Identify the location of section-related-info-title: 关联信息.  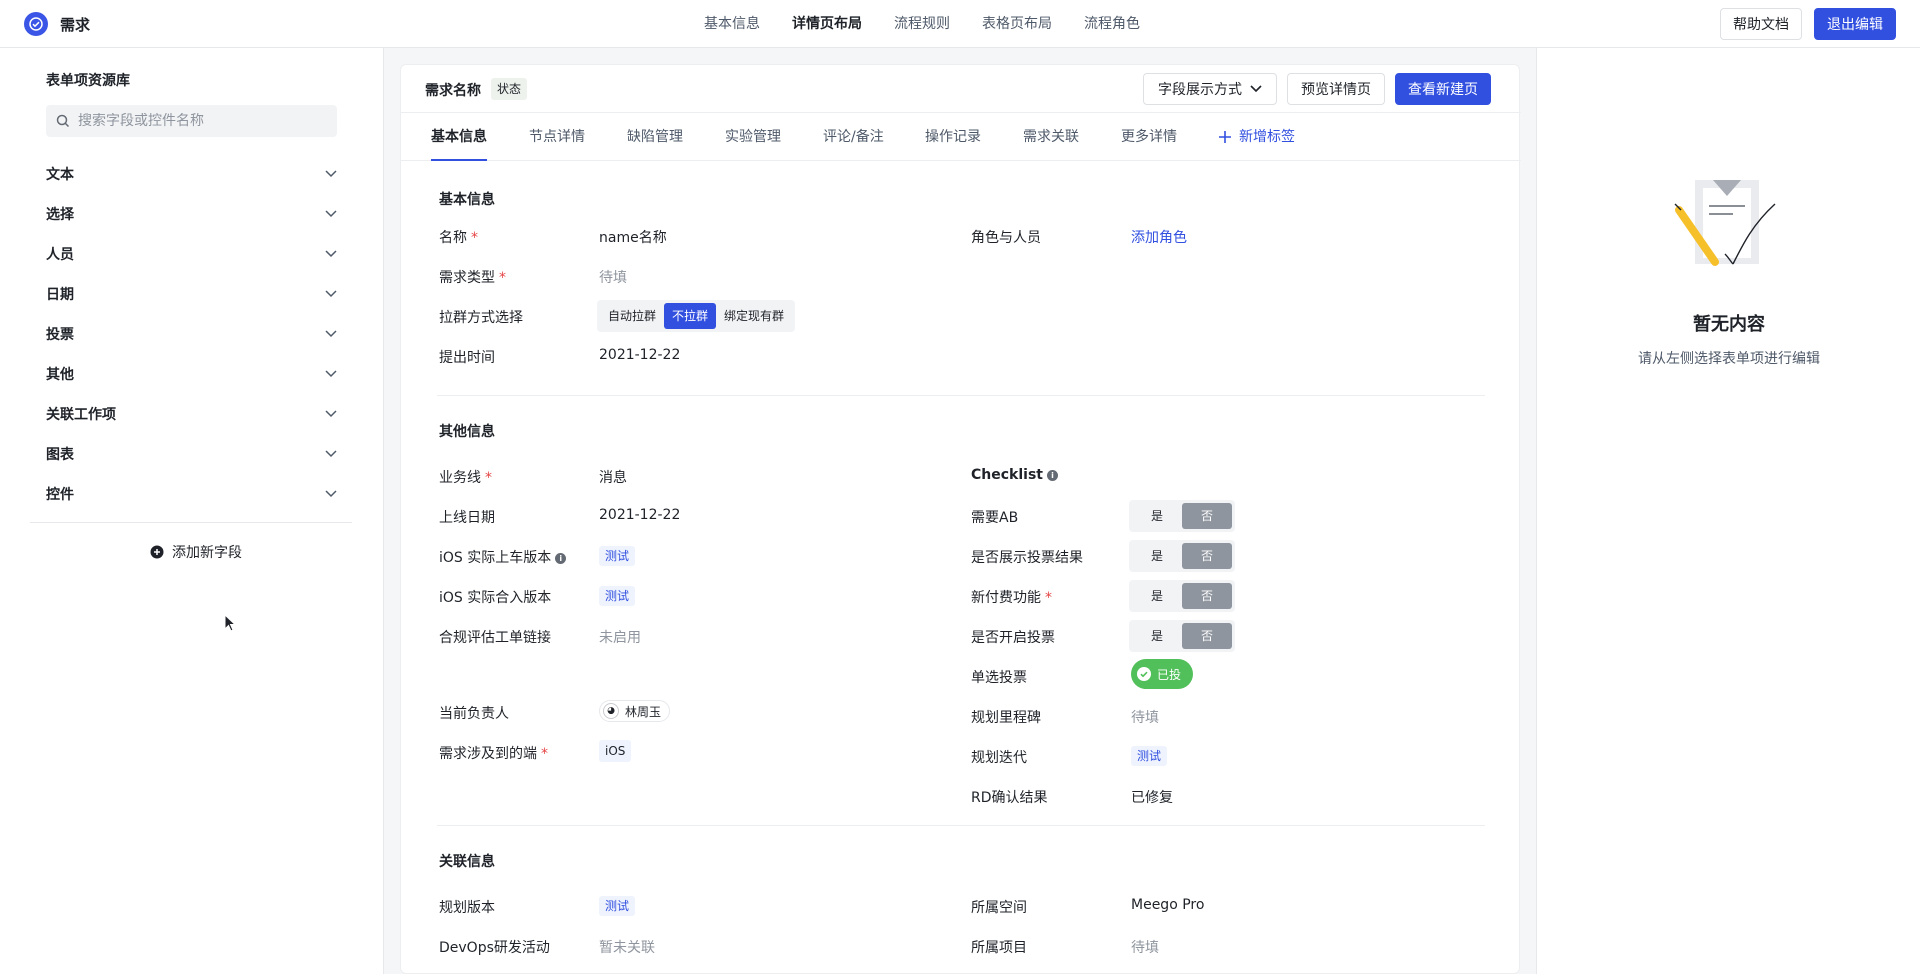
(467, 862).